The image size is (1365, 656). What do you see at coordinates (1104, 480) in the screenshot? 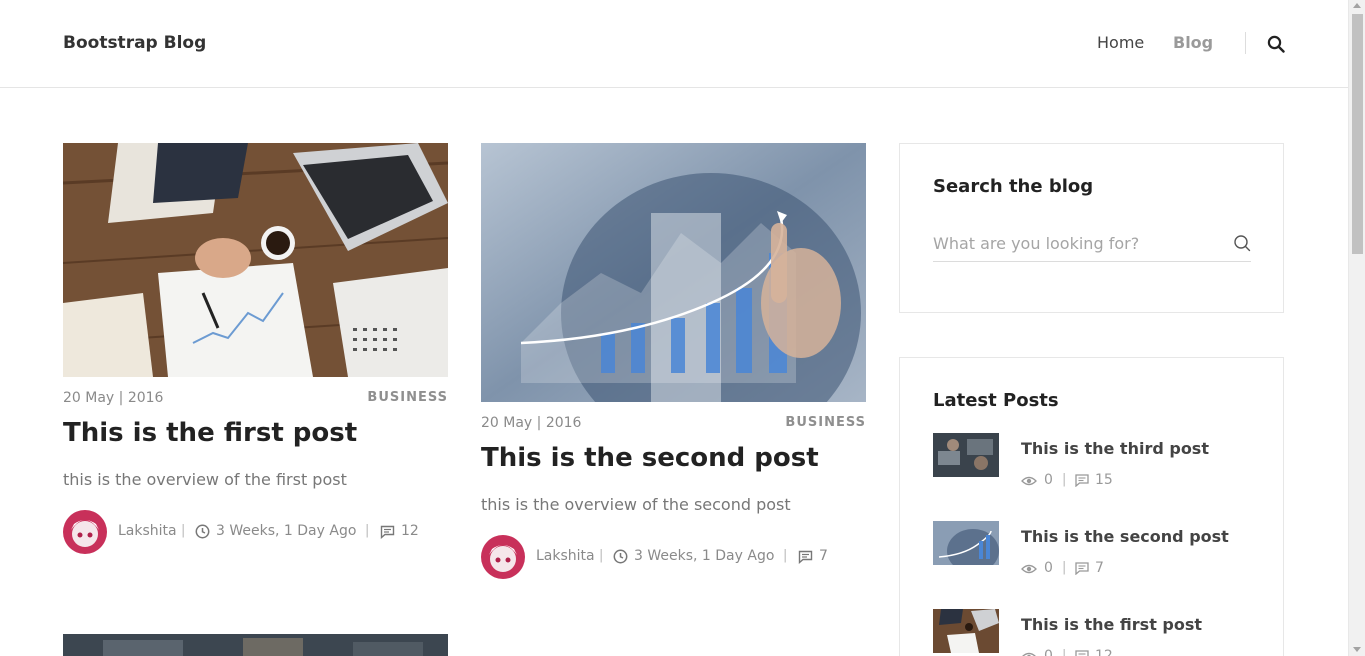
I see `comment-count: 15` at bounding box center [1104, 480].